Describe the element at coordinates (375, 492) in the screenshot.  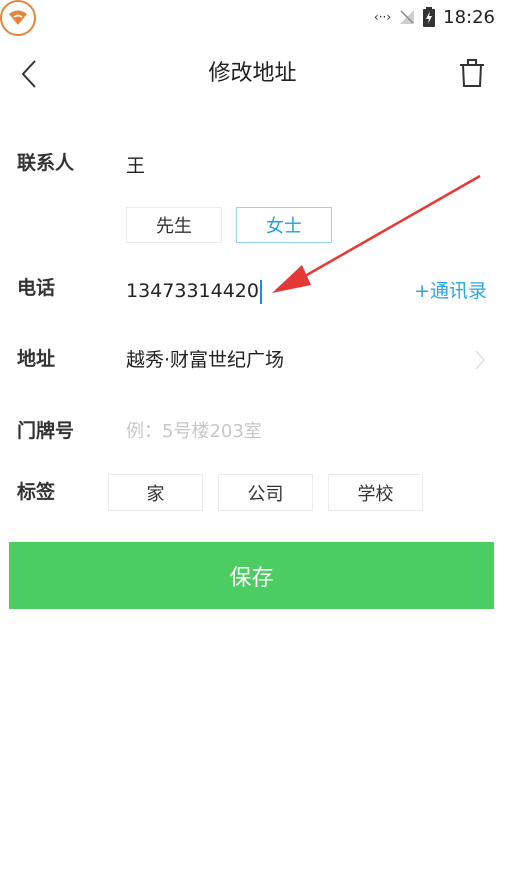
I see `tag-school-chip: 学校` at that location.